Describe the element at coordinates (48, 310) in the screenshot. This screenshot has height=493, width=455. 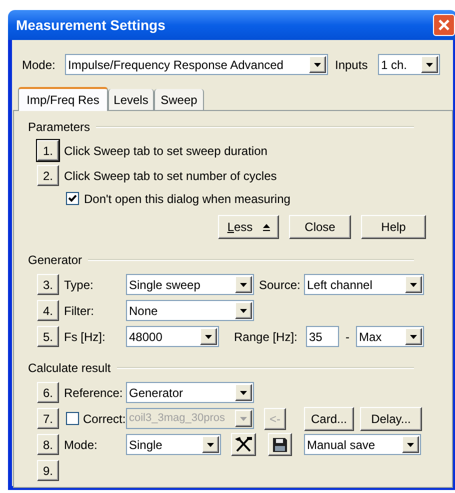
I see `step-button: 4.` at that location.